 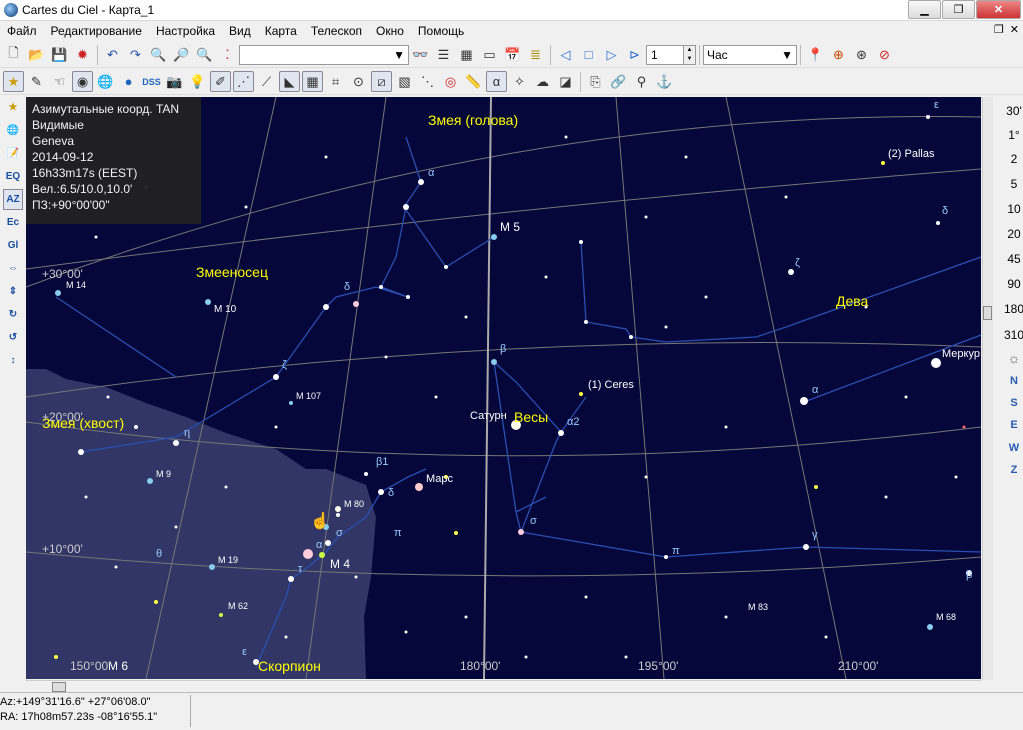 What do you see at coordinates (82, 81) in the screenshot?
I see `nebula-icon: ◉` at bounding box center [82, 81].